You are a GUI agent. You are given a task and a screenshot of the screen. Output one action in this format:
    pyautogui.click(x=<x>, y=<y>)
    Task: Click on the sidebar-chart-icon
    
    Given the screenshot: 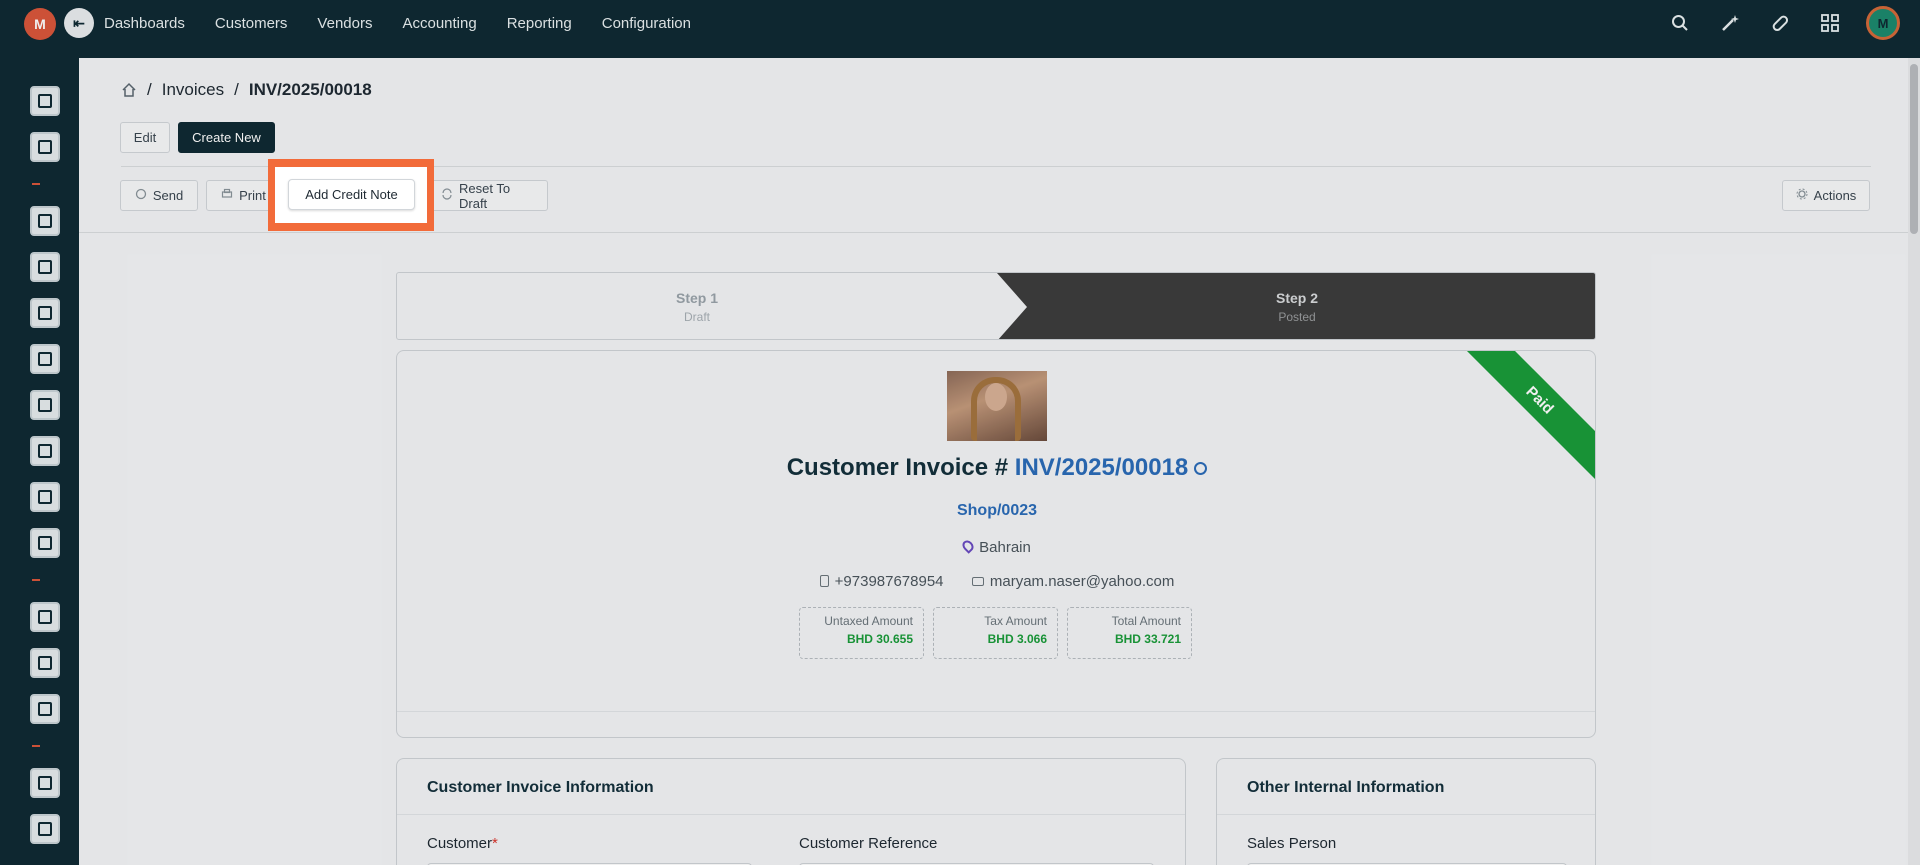 What is the action you would take?
    pyautogui.click(x=45, y=267)
    